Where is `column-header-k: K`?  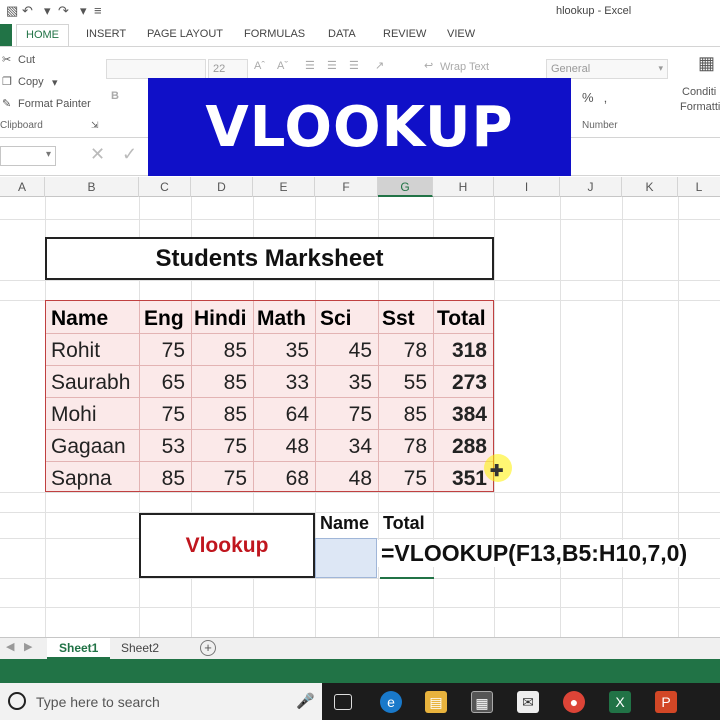
column-header-k: K is located at coordinates (650, 187).